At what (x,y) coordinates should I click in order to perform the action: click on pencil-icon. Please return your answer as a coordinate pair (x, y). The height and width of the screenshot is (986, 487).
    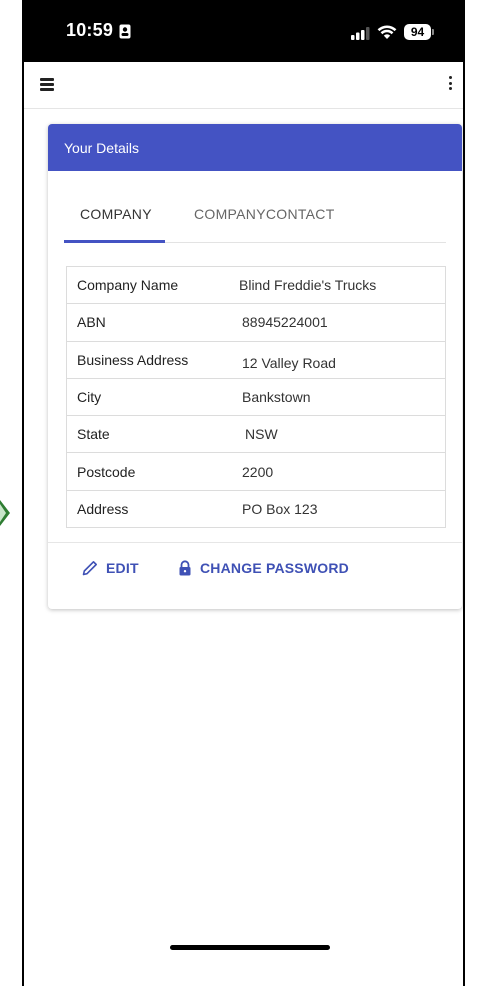
    Looking at the image, I should click on (89, 568).